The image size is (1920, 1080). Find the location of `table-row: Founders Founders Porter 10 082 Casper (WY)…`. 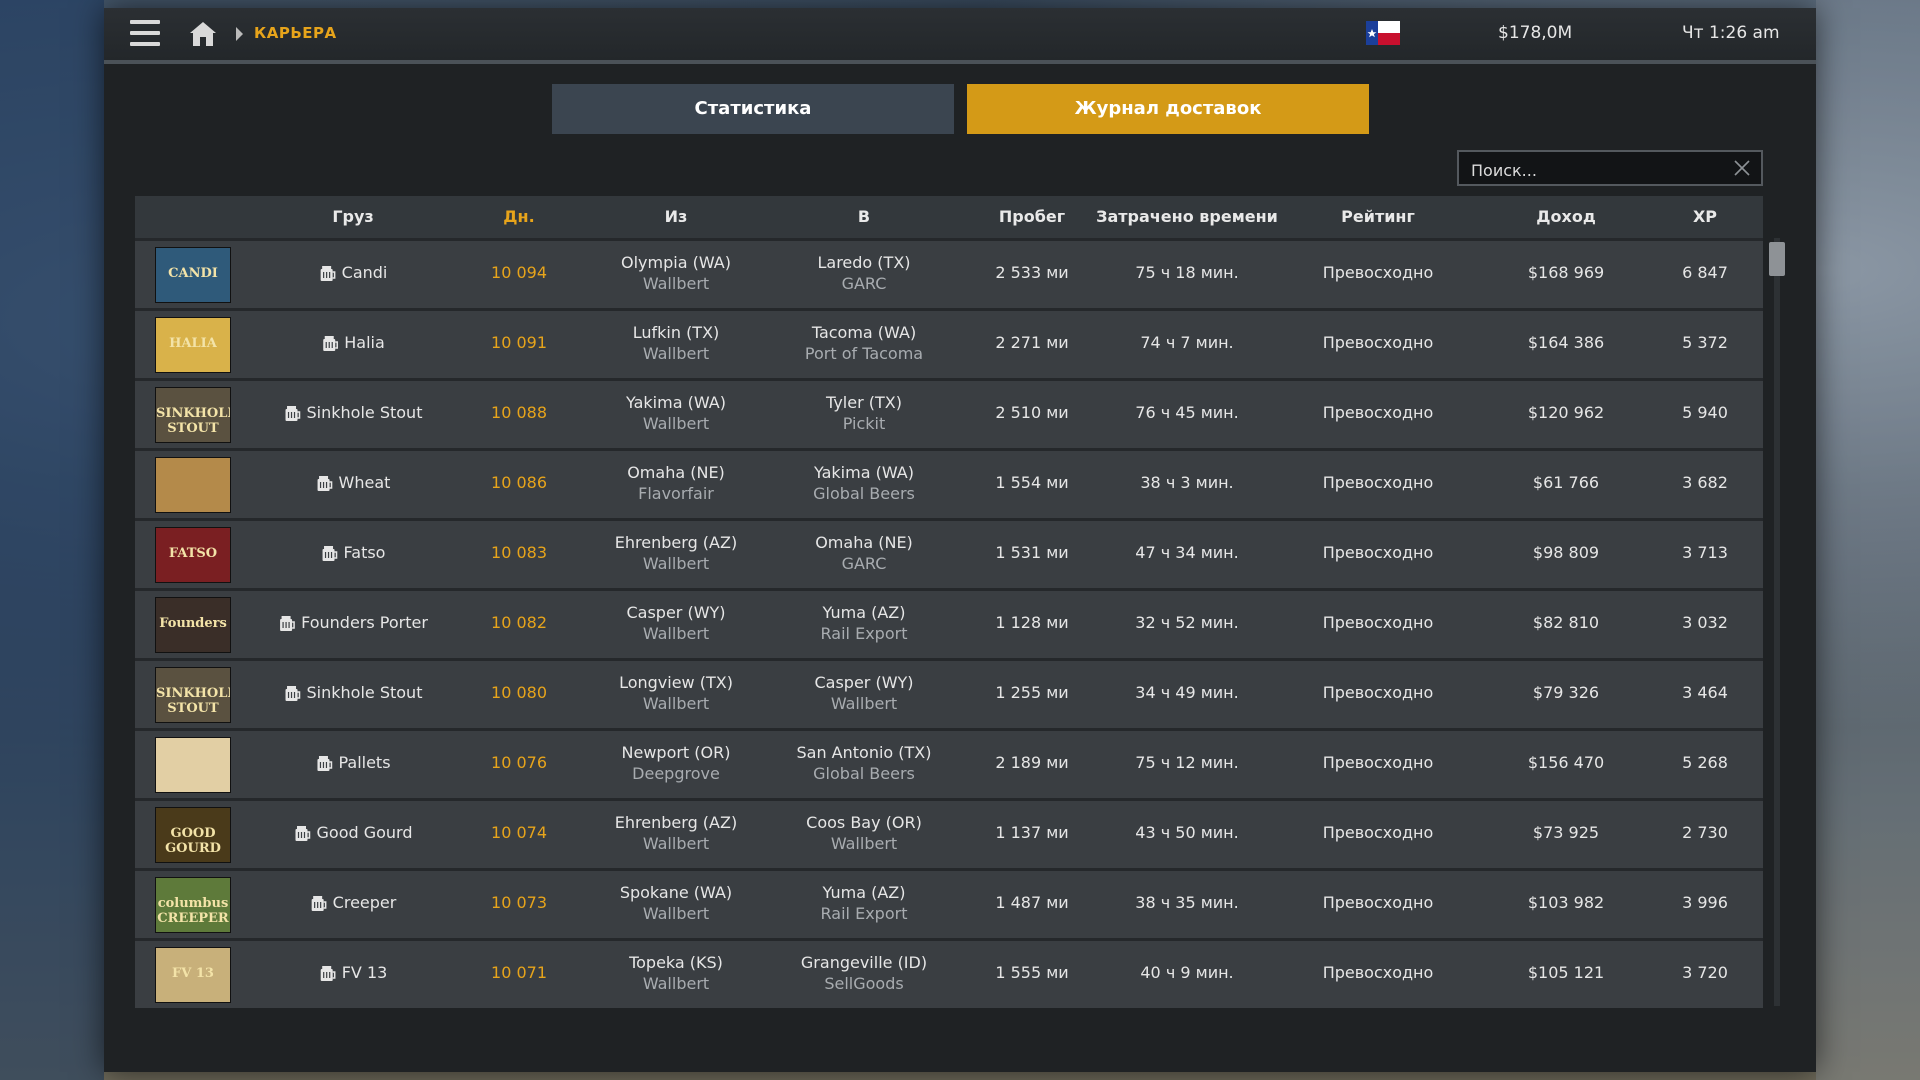

table-row: Founders Founders Porter 10 082 Casper (WY)… is located at coordinates (949, 623).